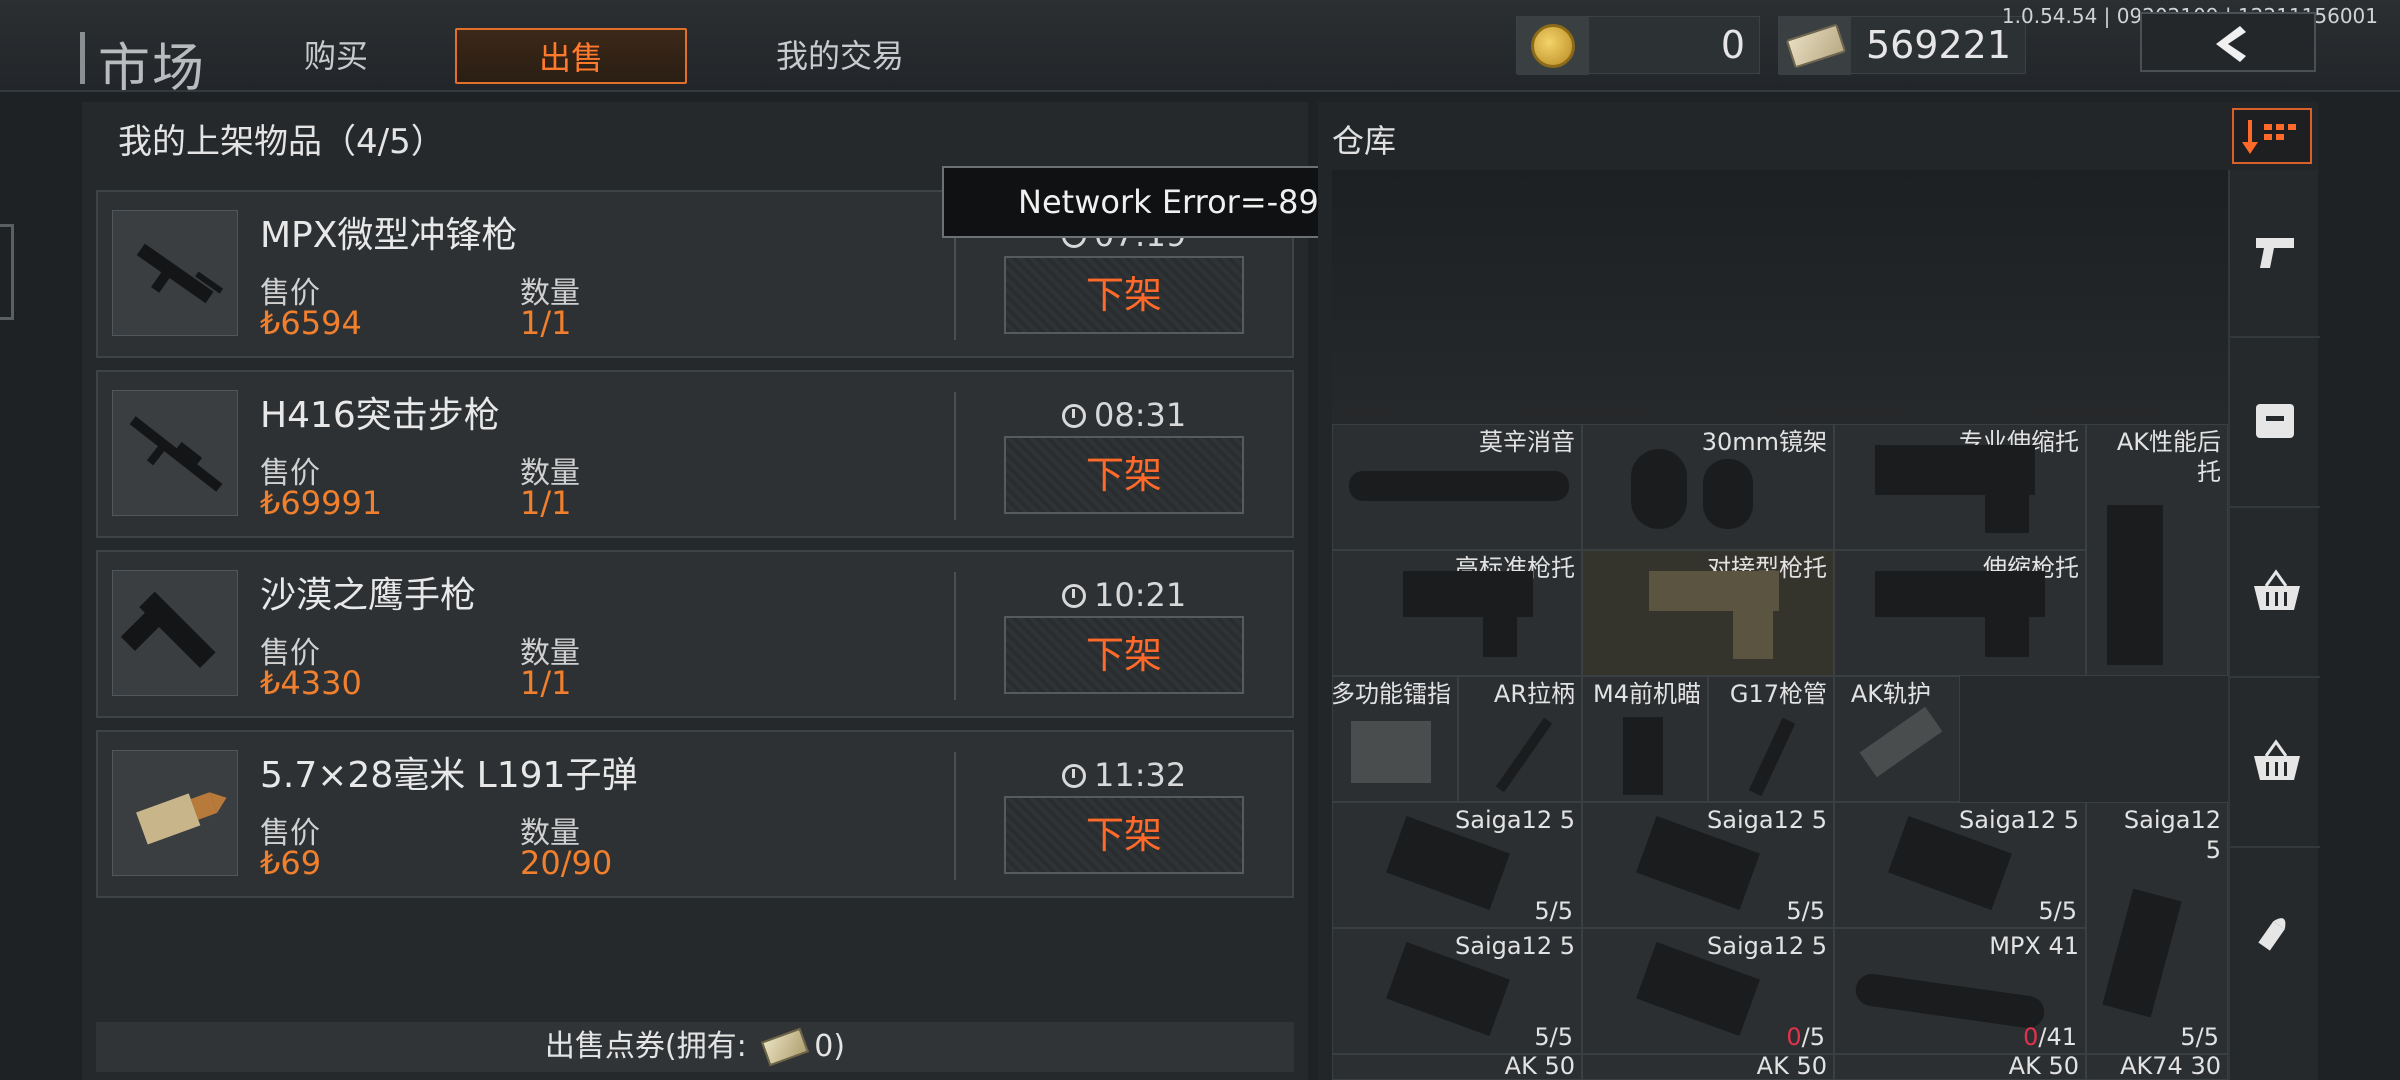 Image resolution: width=2400 pixels, height=1080 pixels. I want to click on rifle-icon, so click(176, 454).